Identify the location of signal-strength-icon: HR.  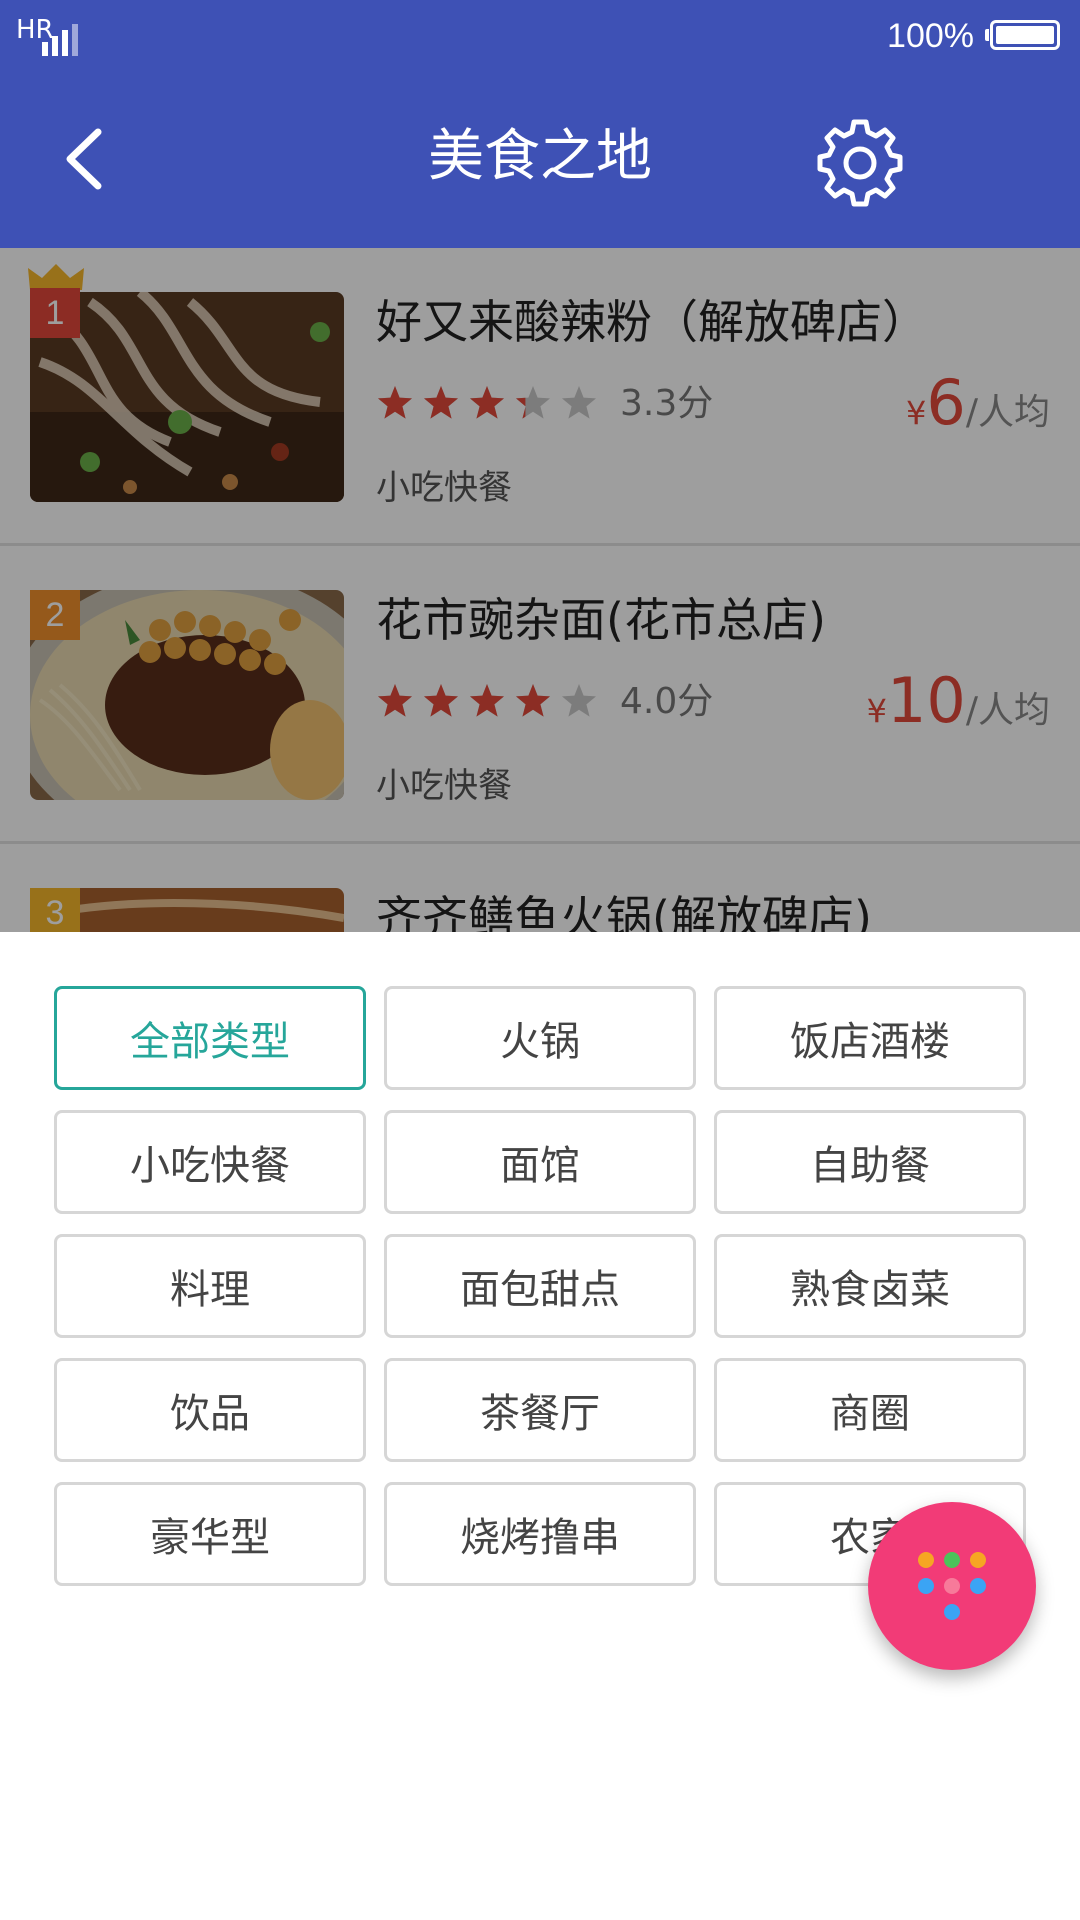
(56, 36).